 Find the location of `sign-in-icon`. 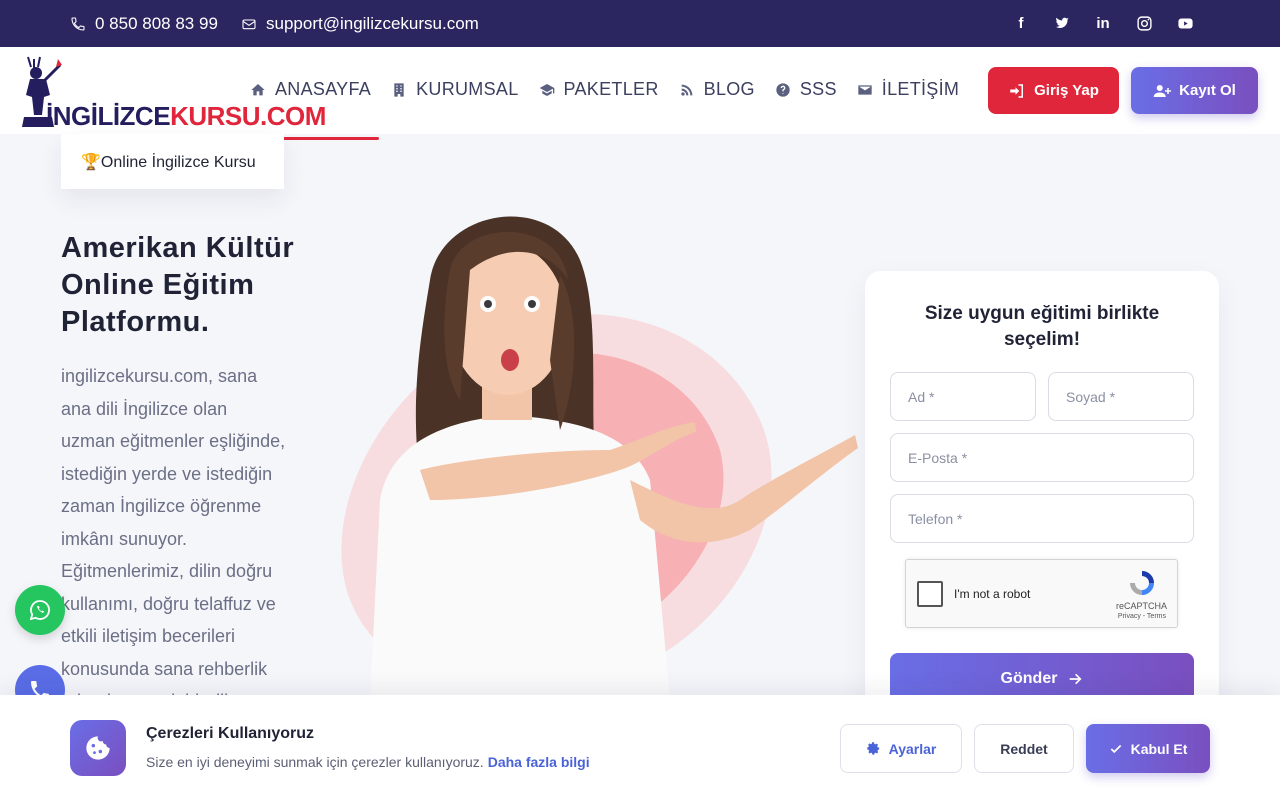

sign-in-icon is located at coordinates (1017, 90).